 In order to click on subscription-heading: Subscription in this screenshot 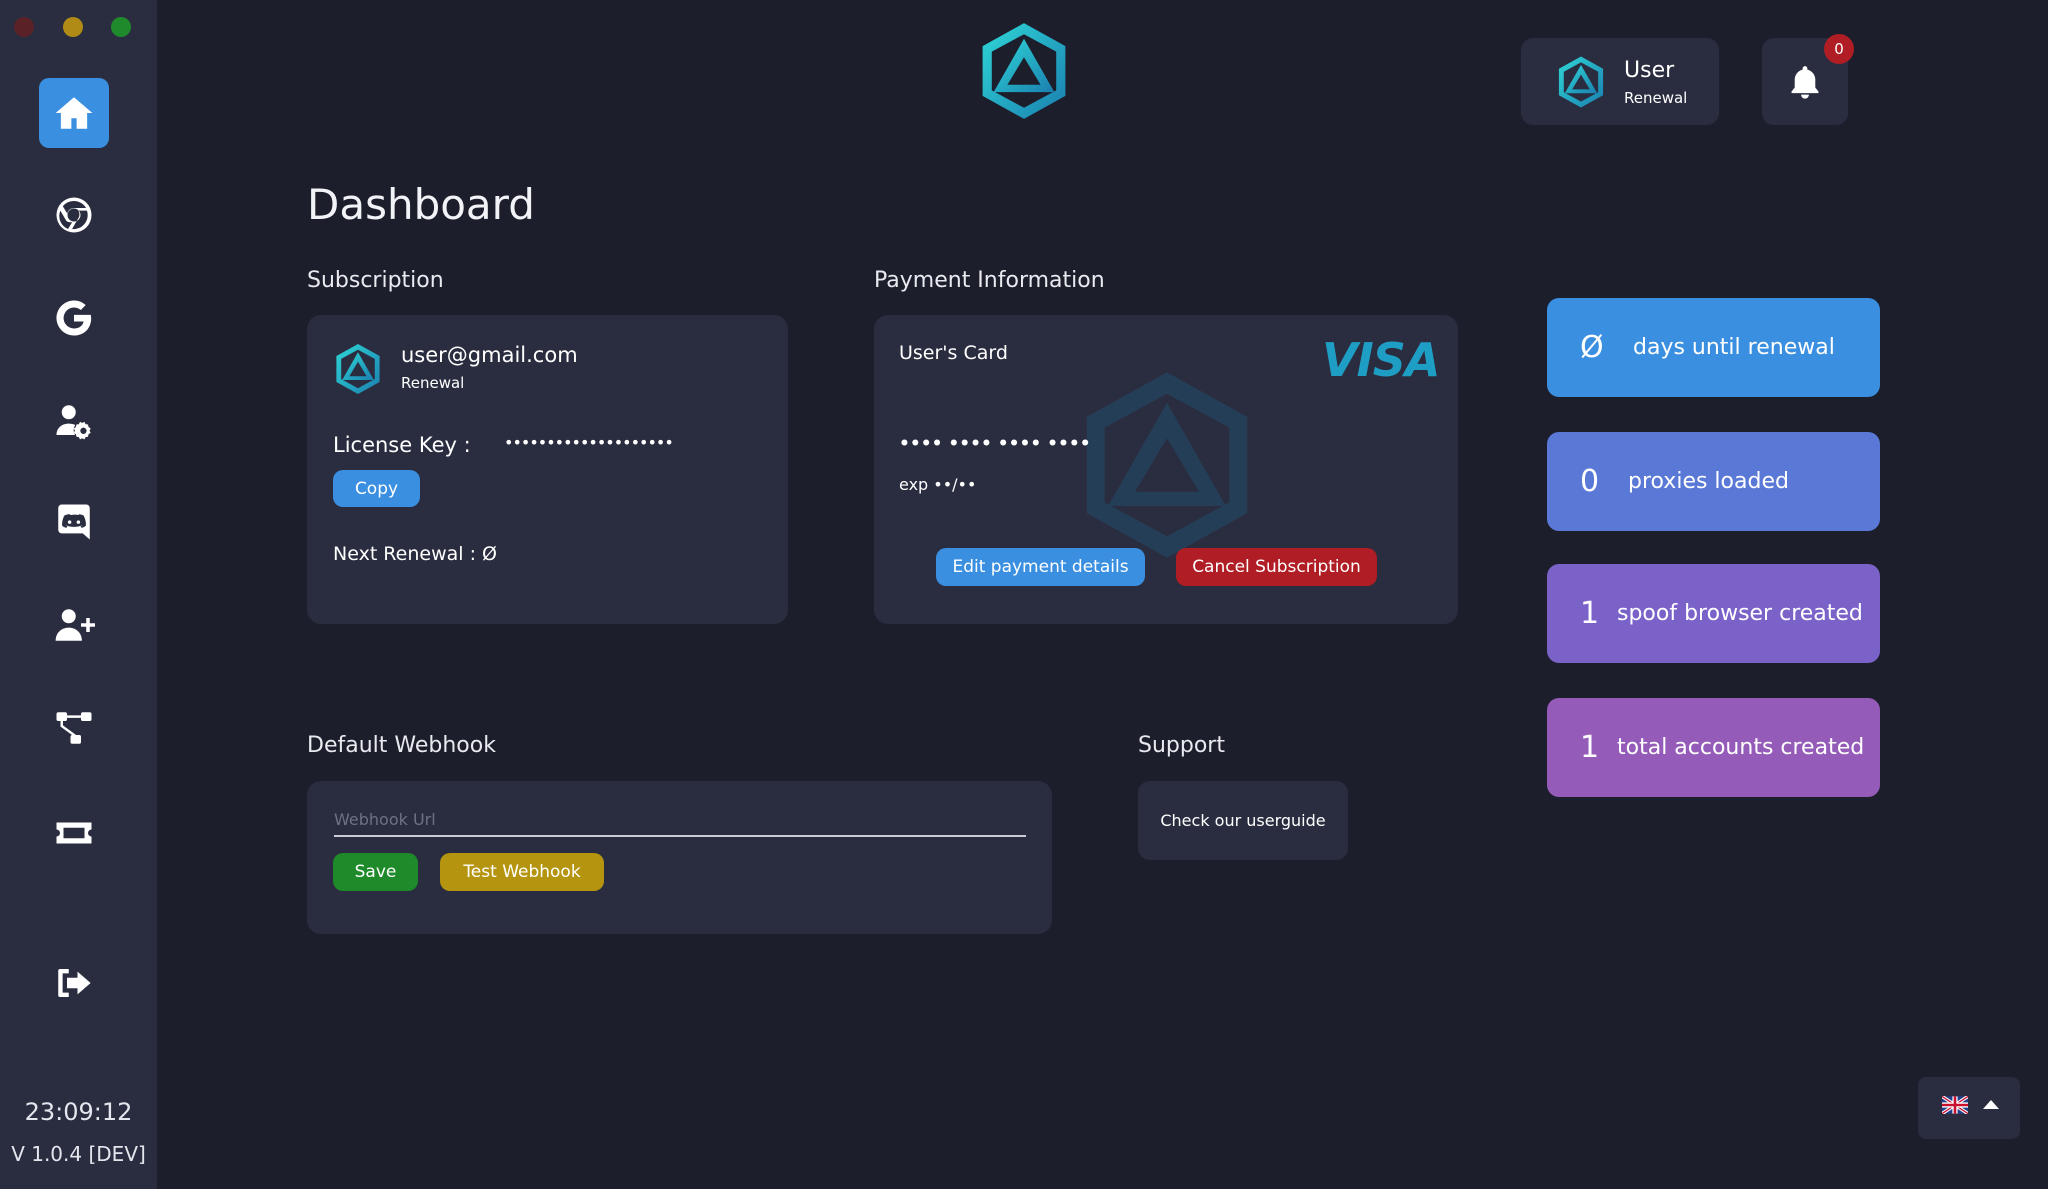, I will do `click(375, 280)`.